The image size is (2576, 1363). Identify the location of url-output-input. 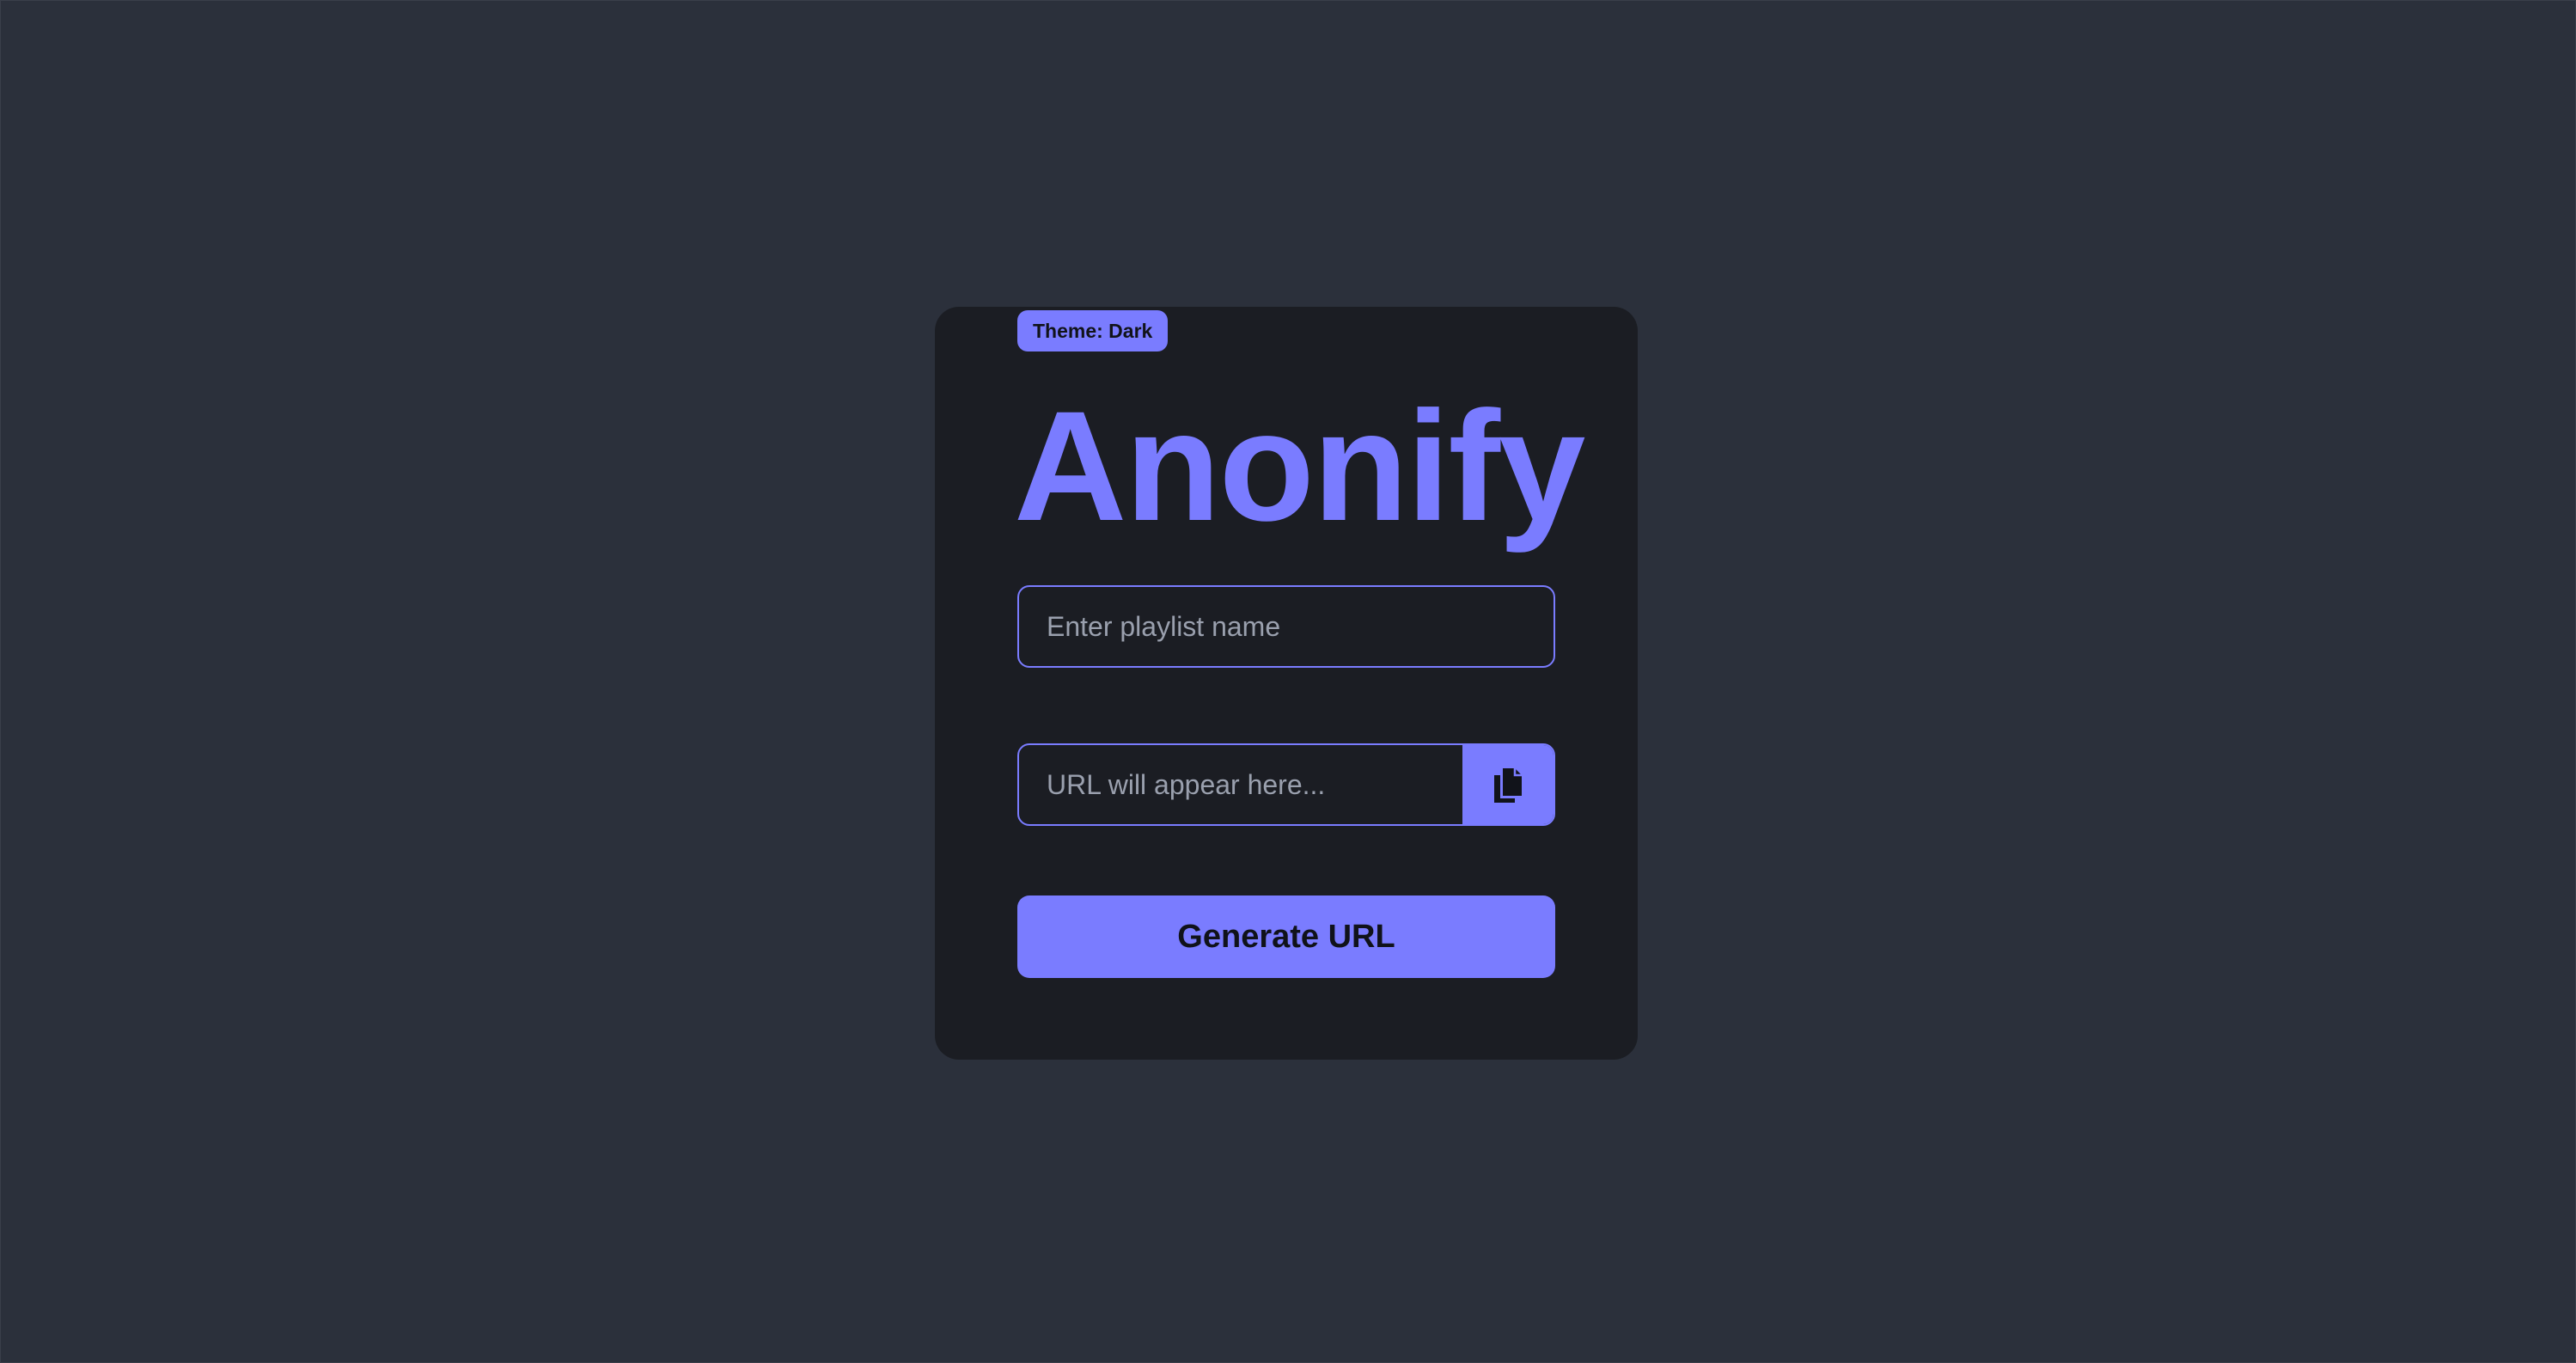
(1240, 784).